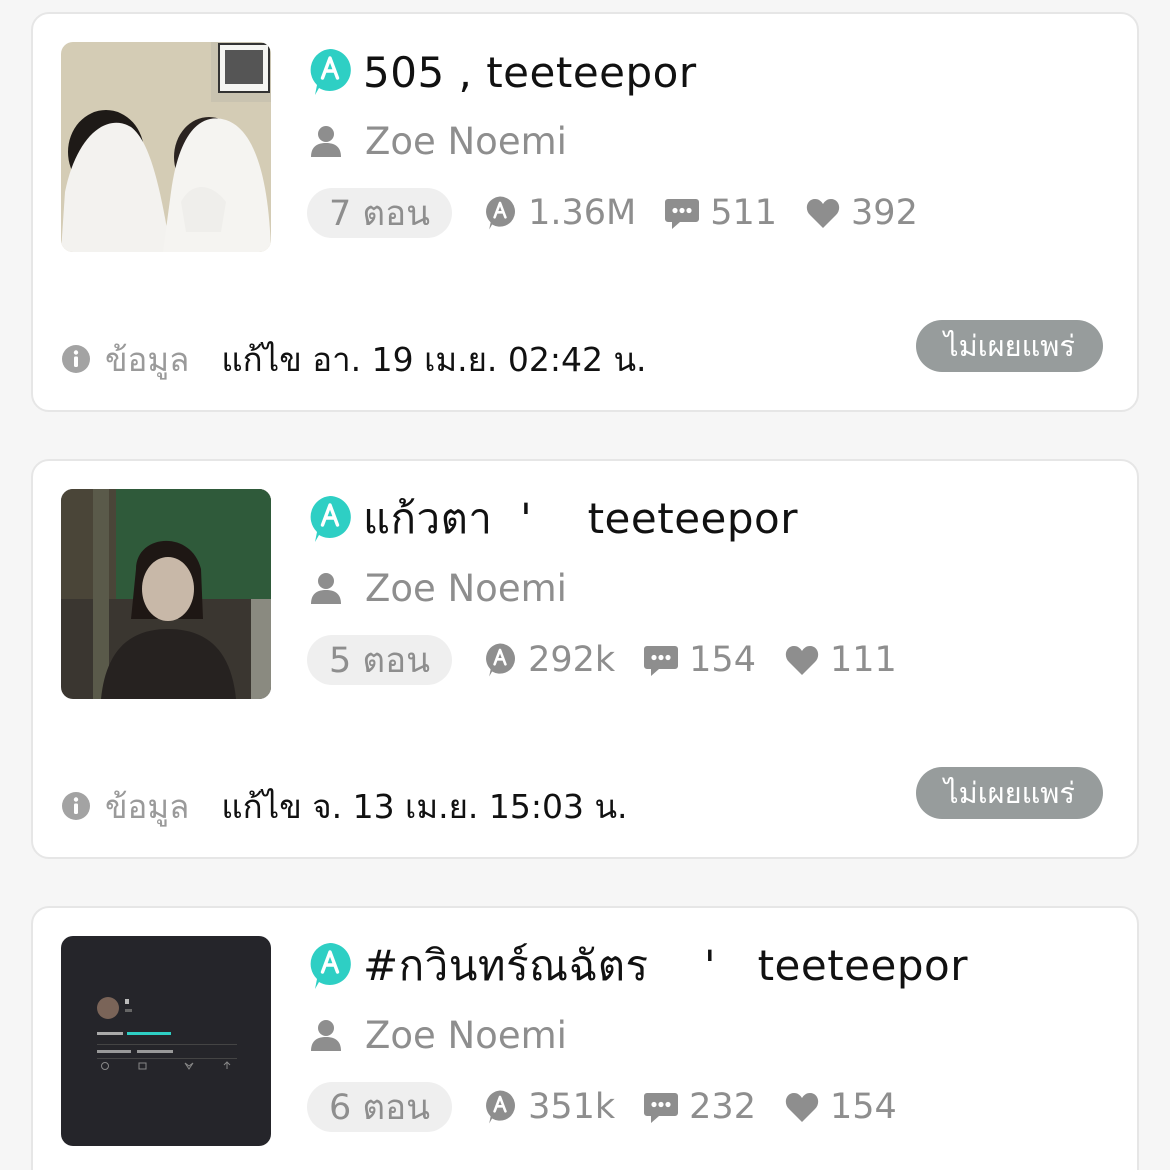 This screenshot has height=1170, width=1170. Describe the element at coordinates (572, 660) in the screenshot. I see `views-count: 292k` at that location.